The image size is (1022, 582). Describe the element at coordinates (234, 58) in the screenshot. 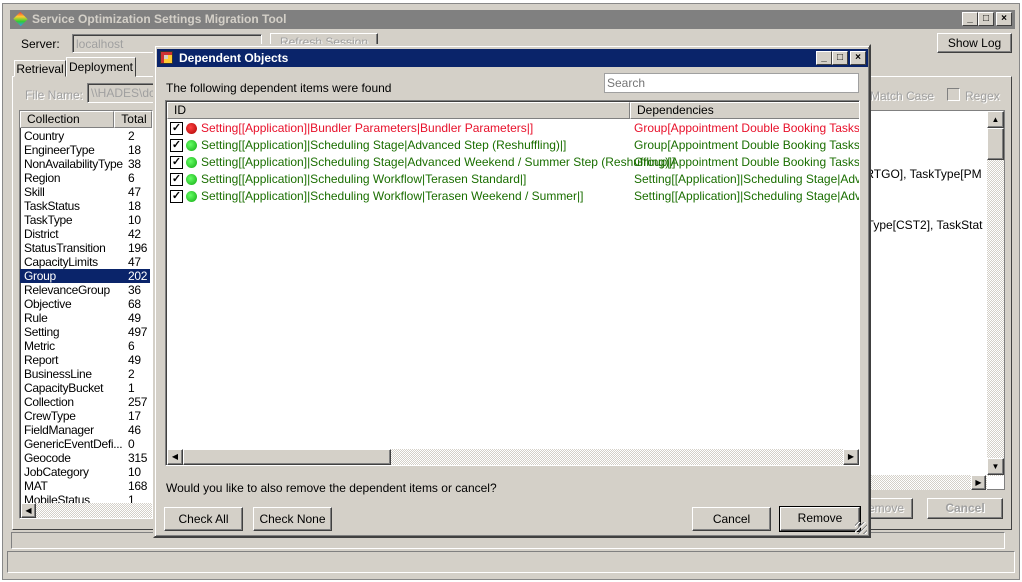

I see `dialog-title: Dependent Objects` at that location.